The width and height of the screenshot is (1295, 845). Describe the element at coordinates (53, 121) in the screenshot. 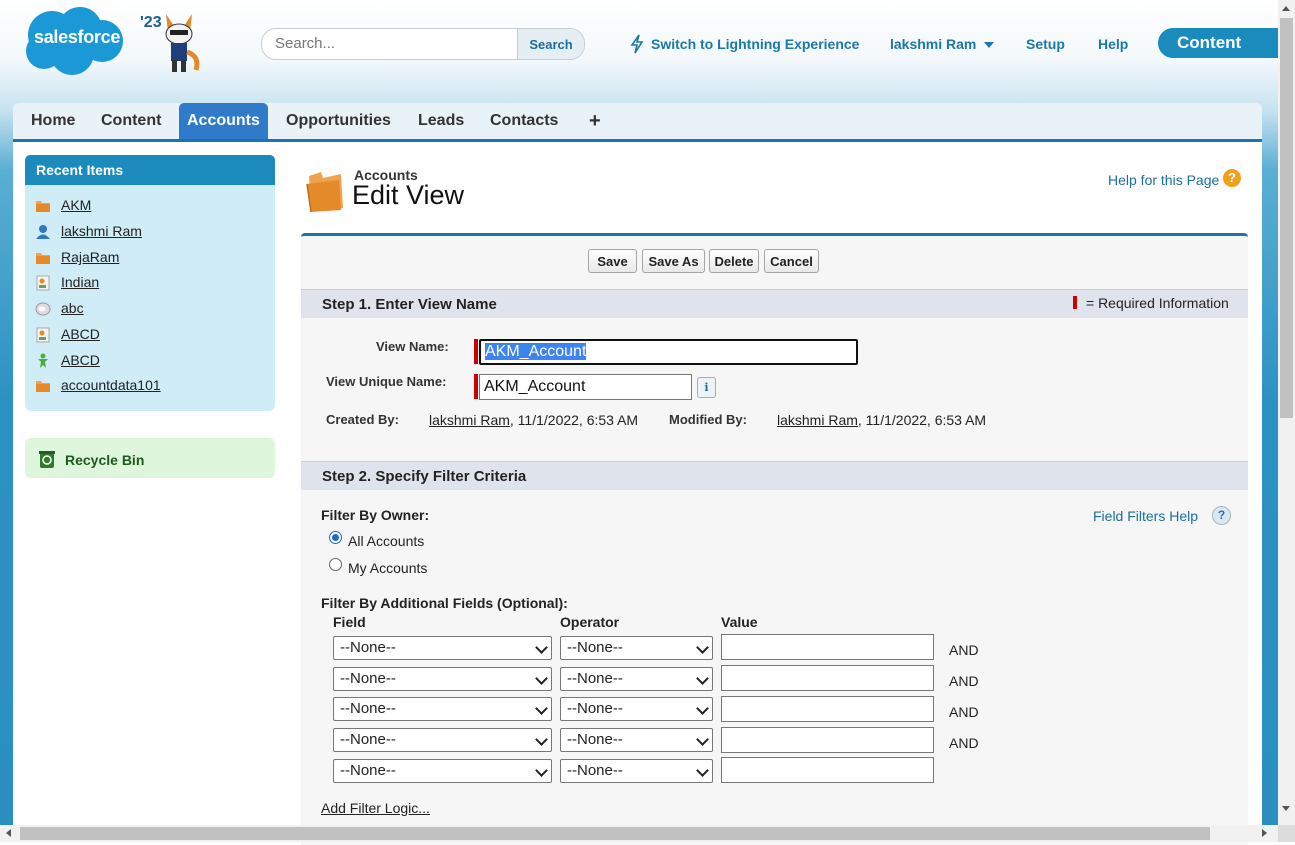

I see `tab-home: Home` at that location.